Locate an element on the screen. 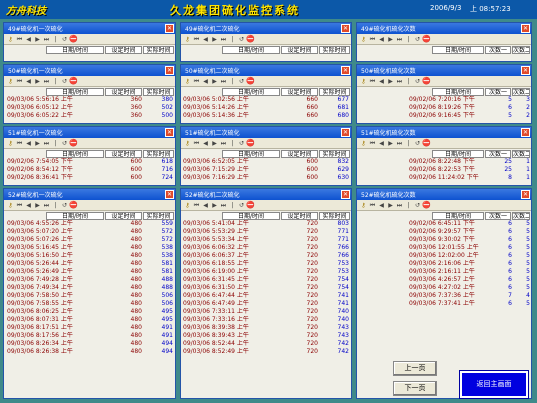  table-row: 09/03/06 6:31:45 上午 720 754 is located at coordinates (266, 280).